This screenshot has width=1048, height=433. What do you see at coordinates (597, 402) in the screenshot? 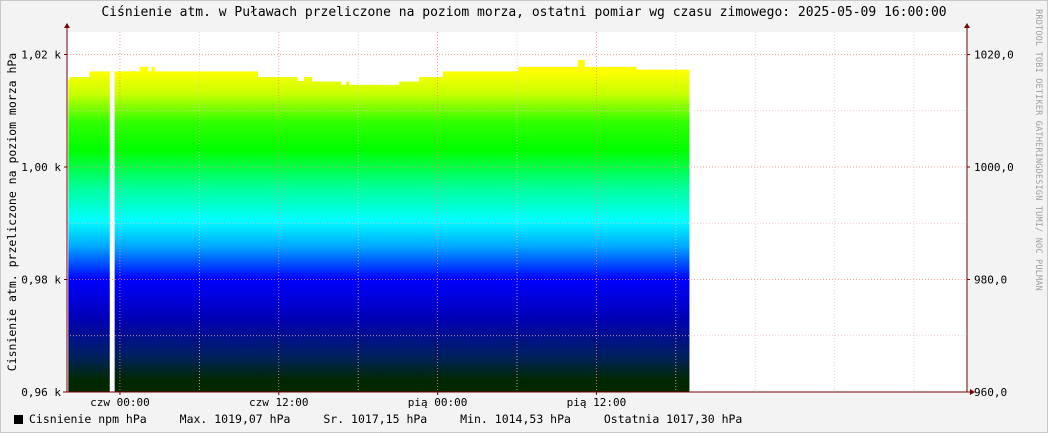
I see `x-tick-label: pią 12:00` at bounding box center [597, 402].